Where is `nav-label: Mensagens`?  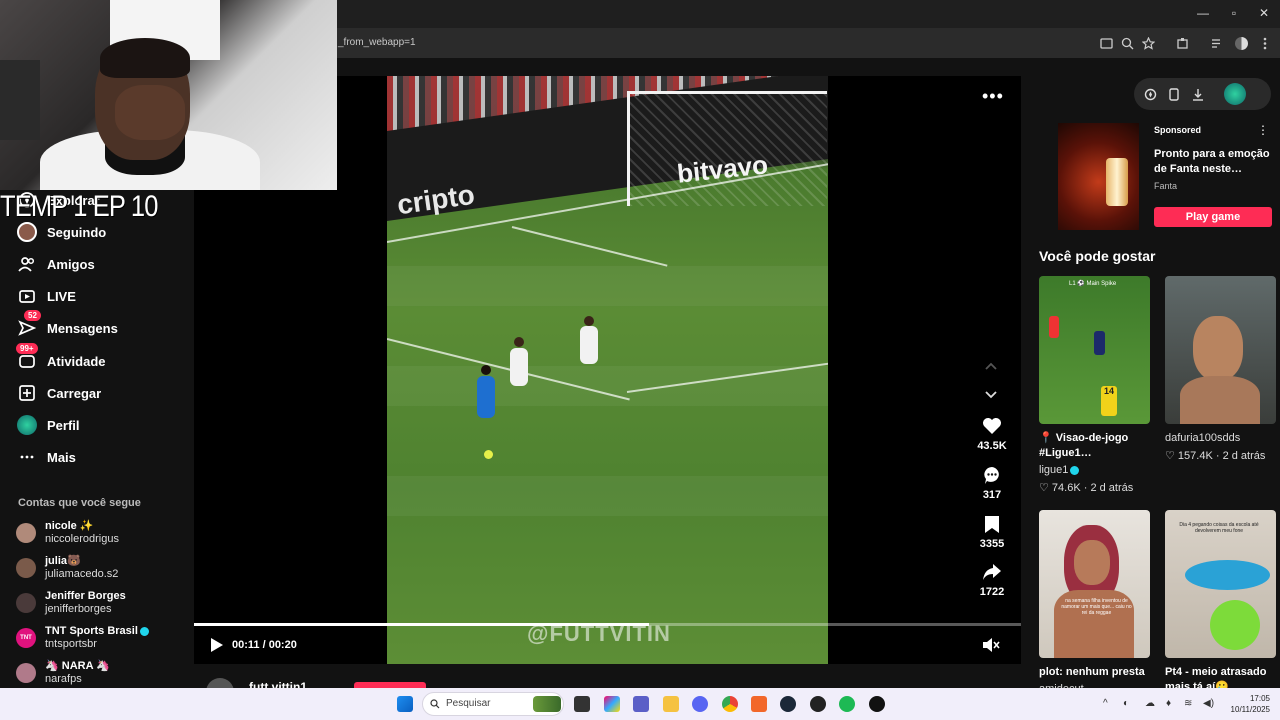 nav-label: Mensagens is located at coordinates (82, 328).